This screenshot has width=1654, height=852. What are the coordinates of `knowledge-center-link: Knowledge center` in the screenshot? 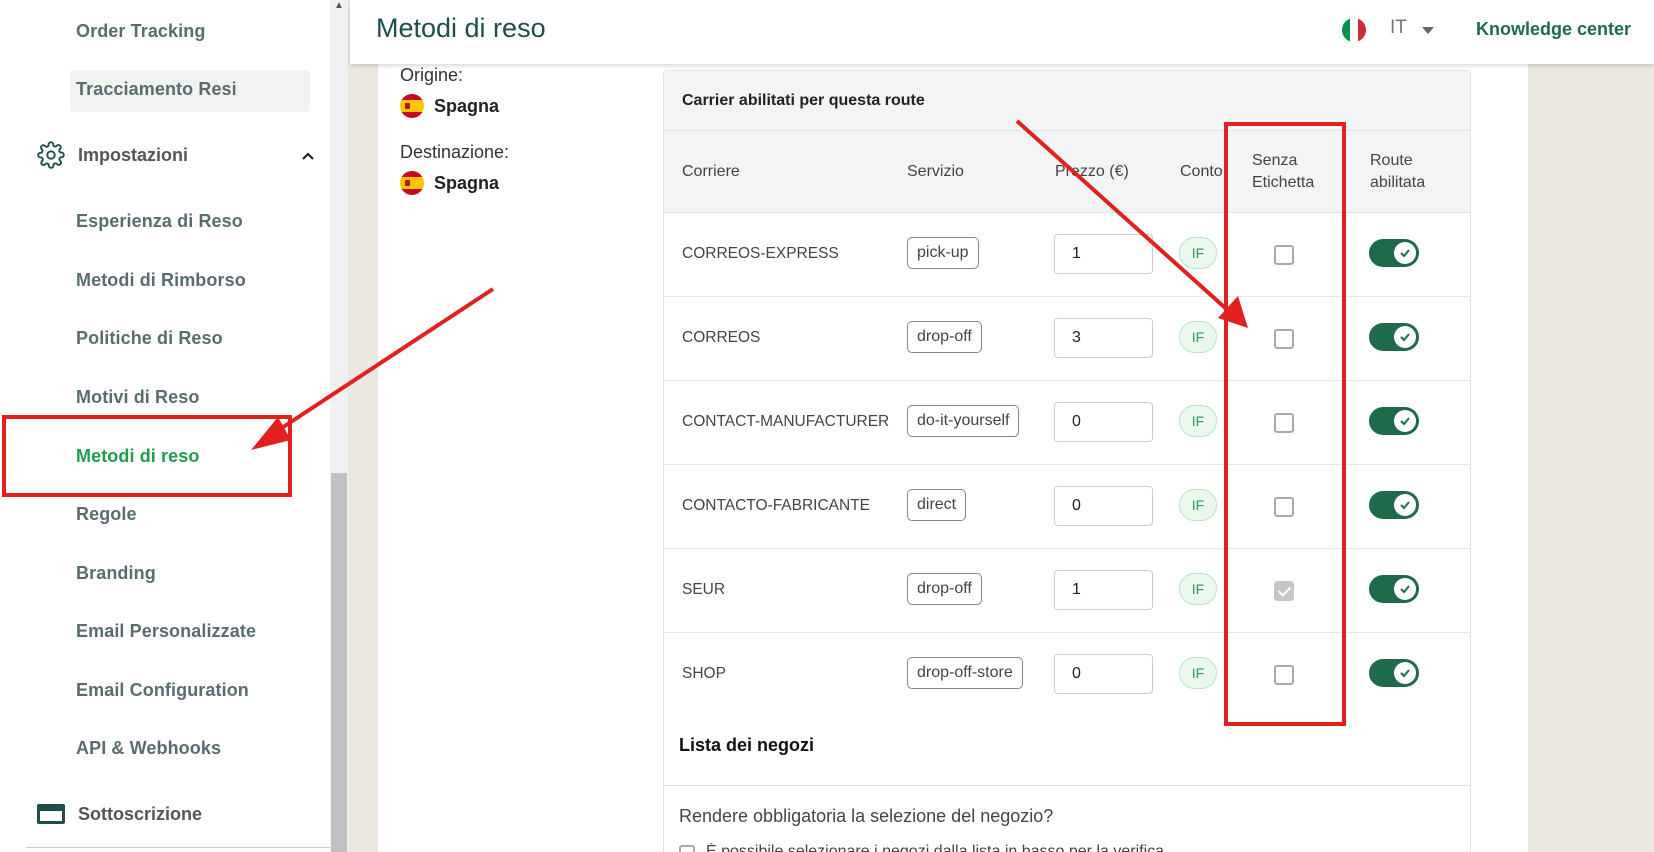 It's located at (1553, 29).